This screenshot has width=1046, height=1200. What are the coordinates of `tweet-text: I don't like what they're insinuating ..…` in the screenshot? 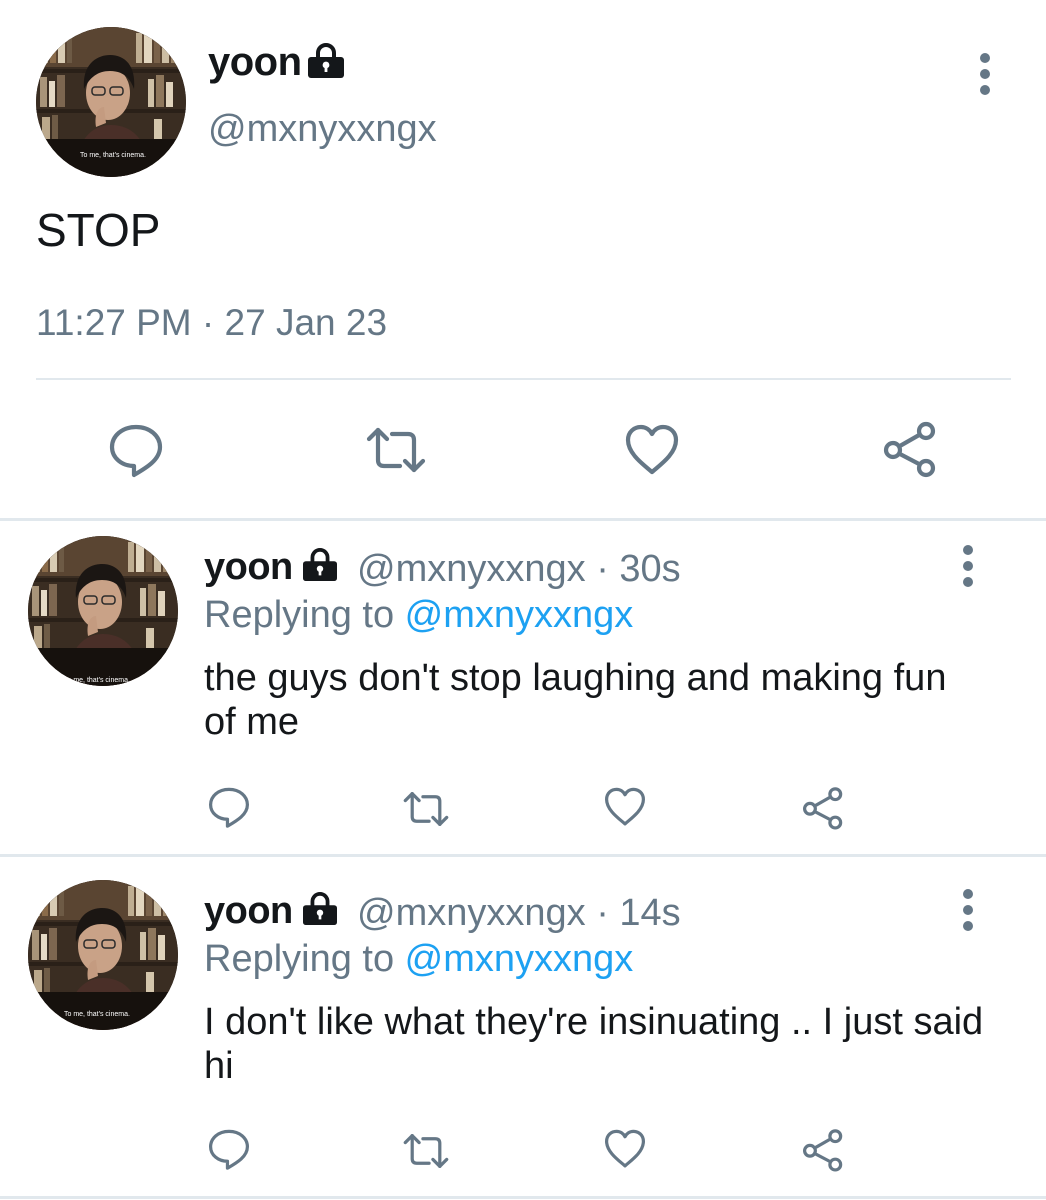 It's located at (594, 1044).